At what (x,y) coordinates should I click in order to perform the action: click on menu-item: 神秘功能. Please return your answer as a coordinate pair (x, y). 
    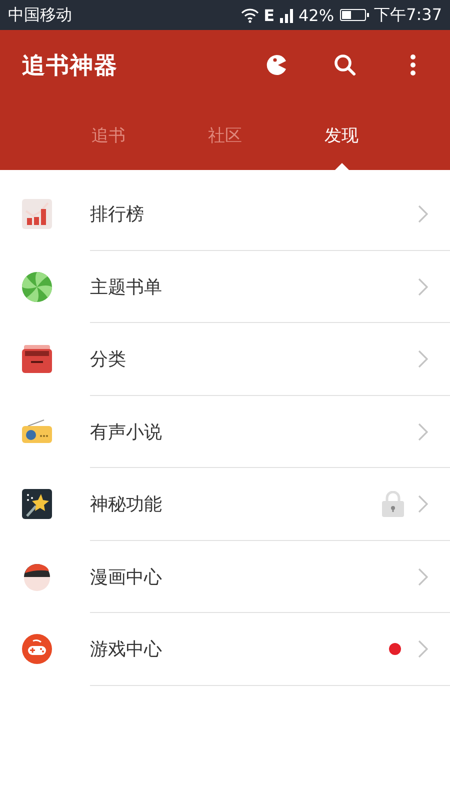
    Looking at the image, I should click on (225, 504).